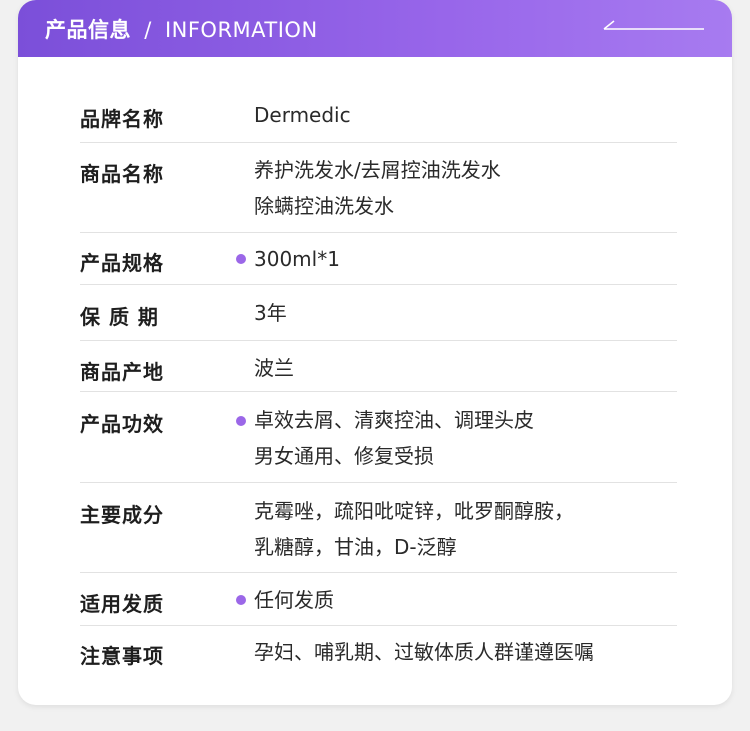  I want to click on row-value-line-2: 男女通用、修复受损, so click(344, 456).